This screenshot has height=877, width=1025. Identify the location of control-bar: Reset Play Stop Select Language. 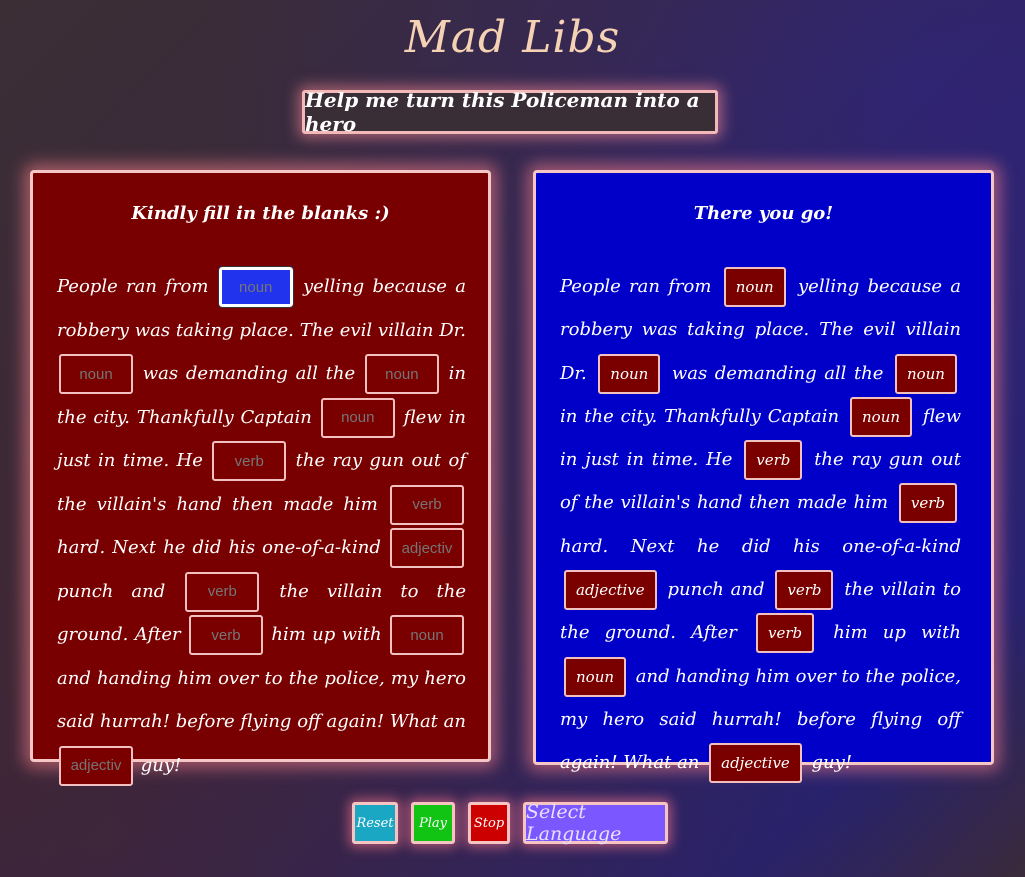
(510, 823).